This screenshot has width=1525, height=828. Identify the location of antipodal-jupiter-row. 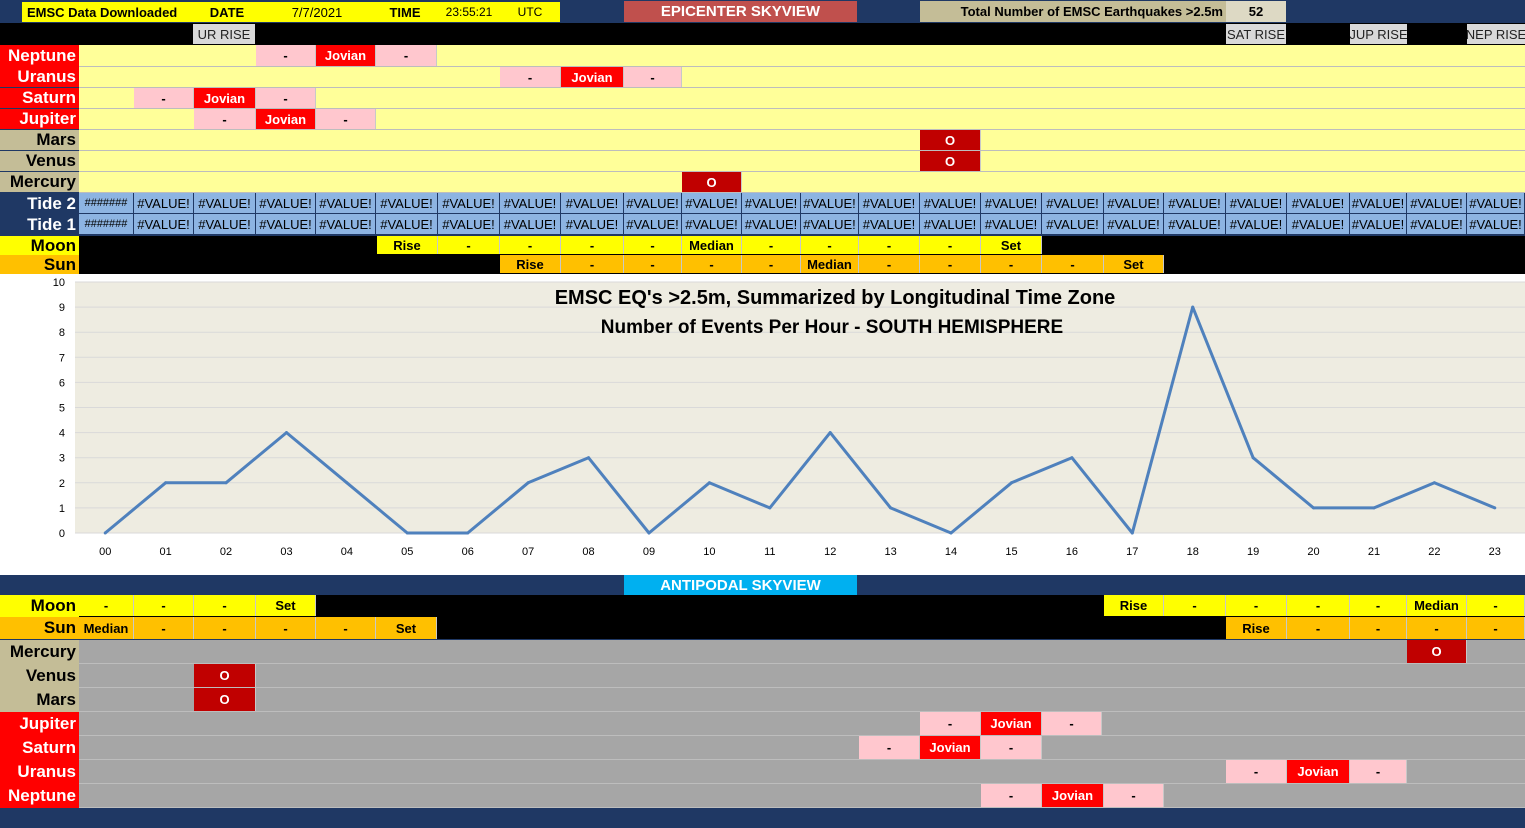
(802, 724).